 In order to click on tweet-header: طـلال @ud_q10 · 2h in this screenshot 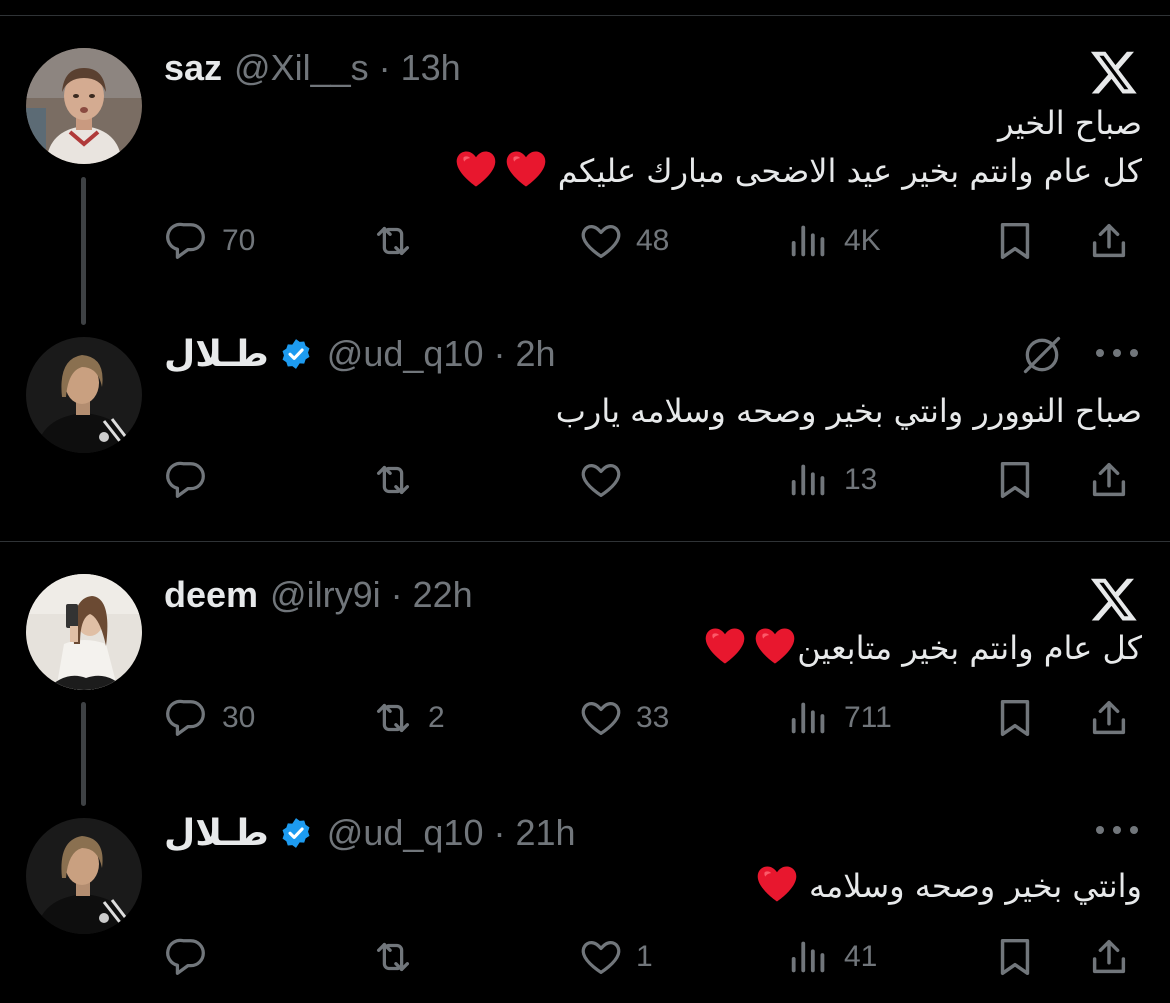, I will do `click(360, 354)`.